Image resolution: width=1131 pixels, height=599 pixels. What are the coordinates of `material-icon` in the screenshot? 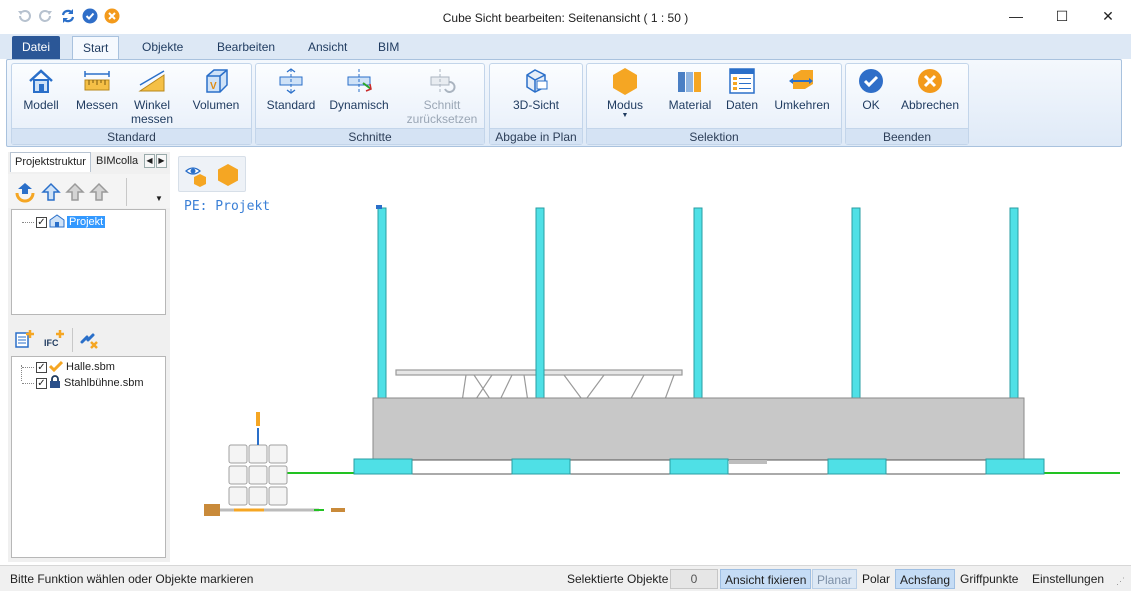 It's located at (690, 81).